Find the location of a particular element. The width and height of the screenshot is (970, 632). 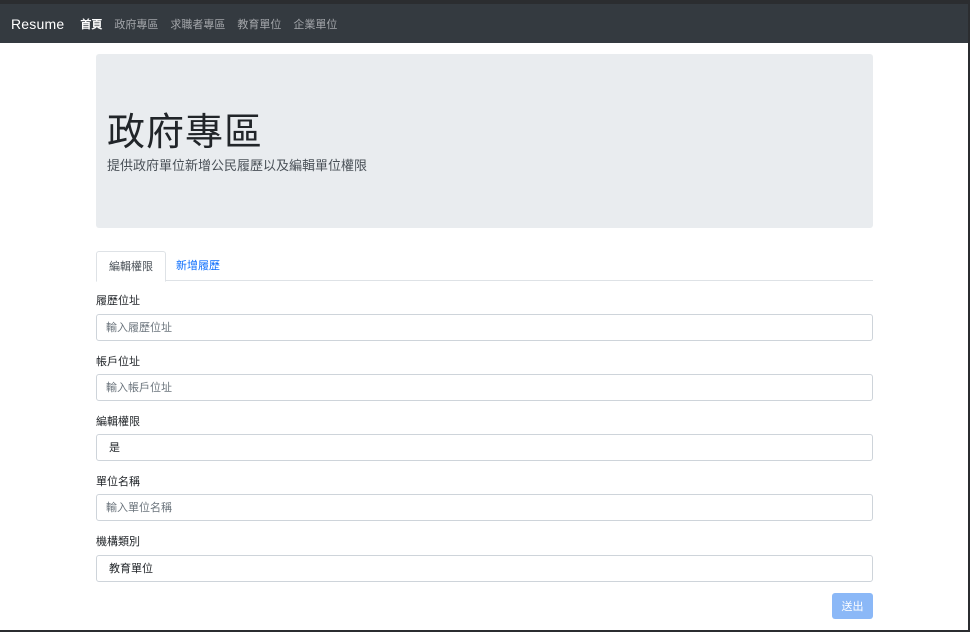

edit-permission-label: 編輯權限 is located at coordinates (118, 421).